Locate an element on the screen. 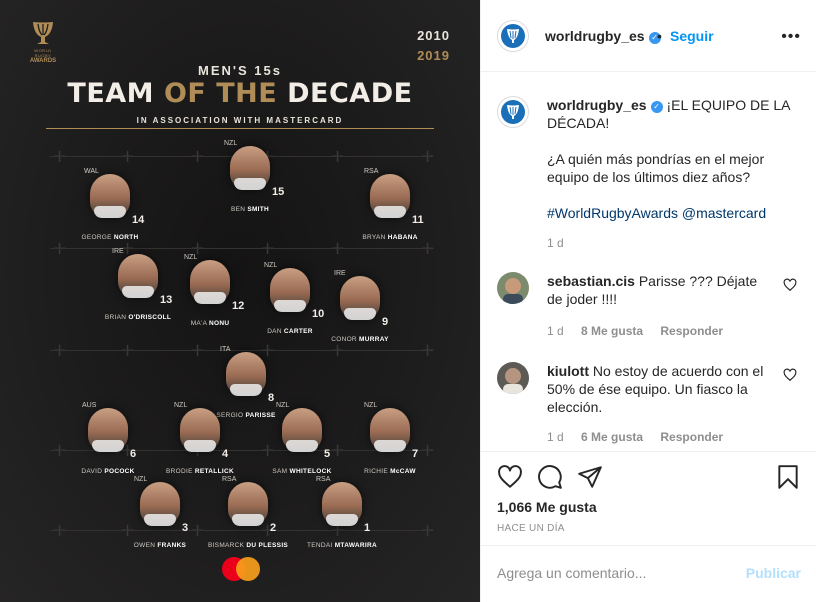 Image resolution: width=816 pixels, height=602 pixels. publish-button: Publicar is located at coordinates (773, 573).